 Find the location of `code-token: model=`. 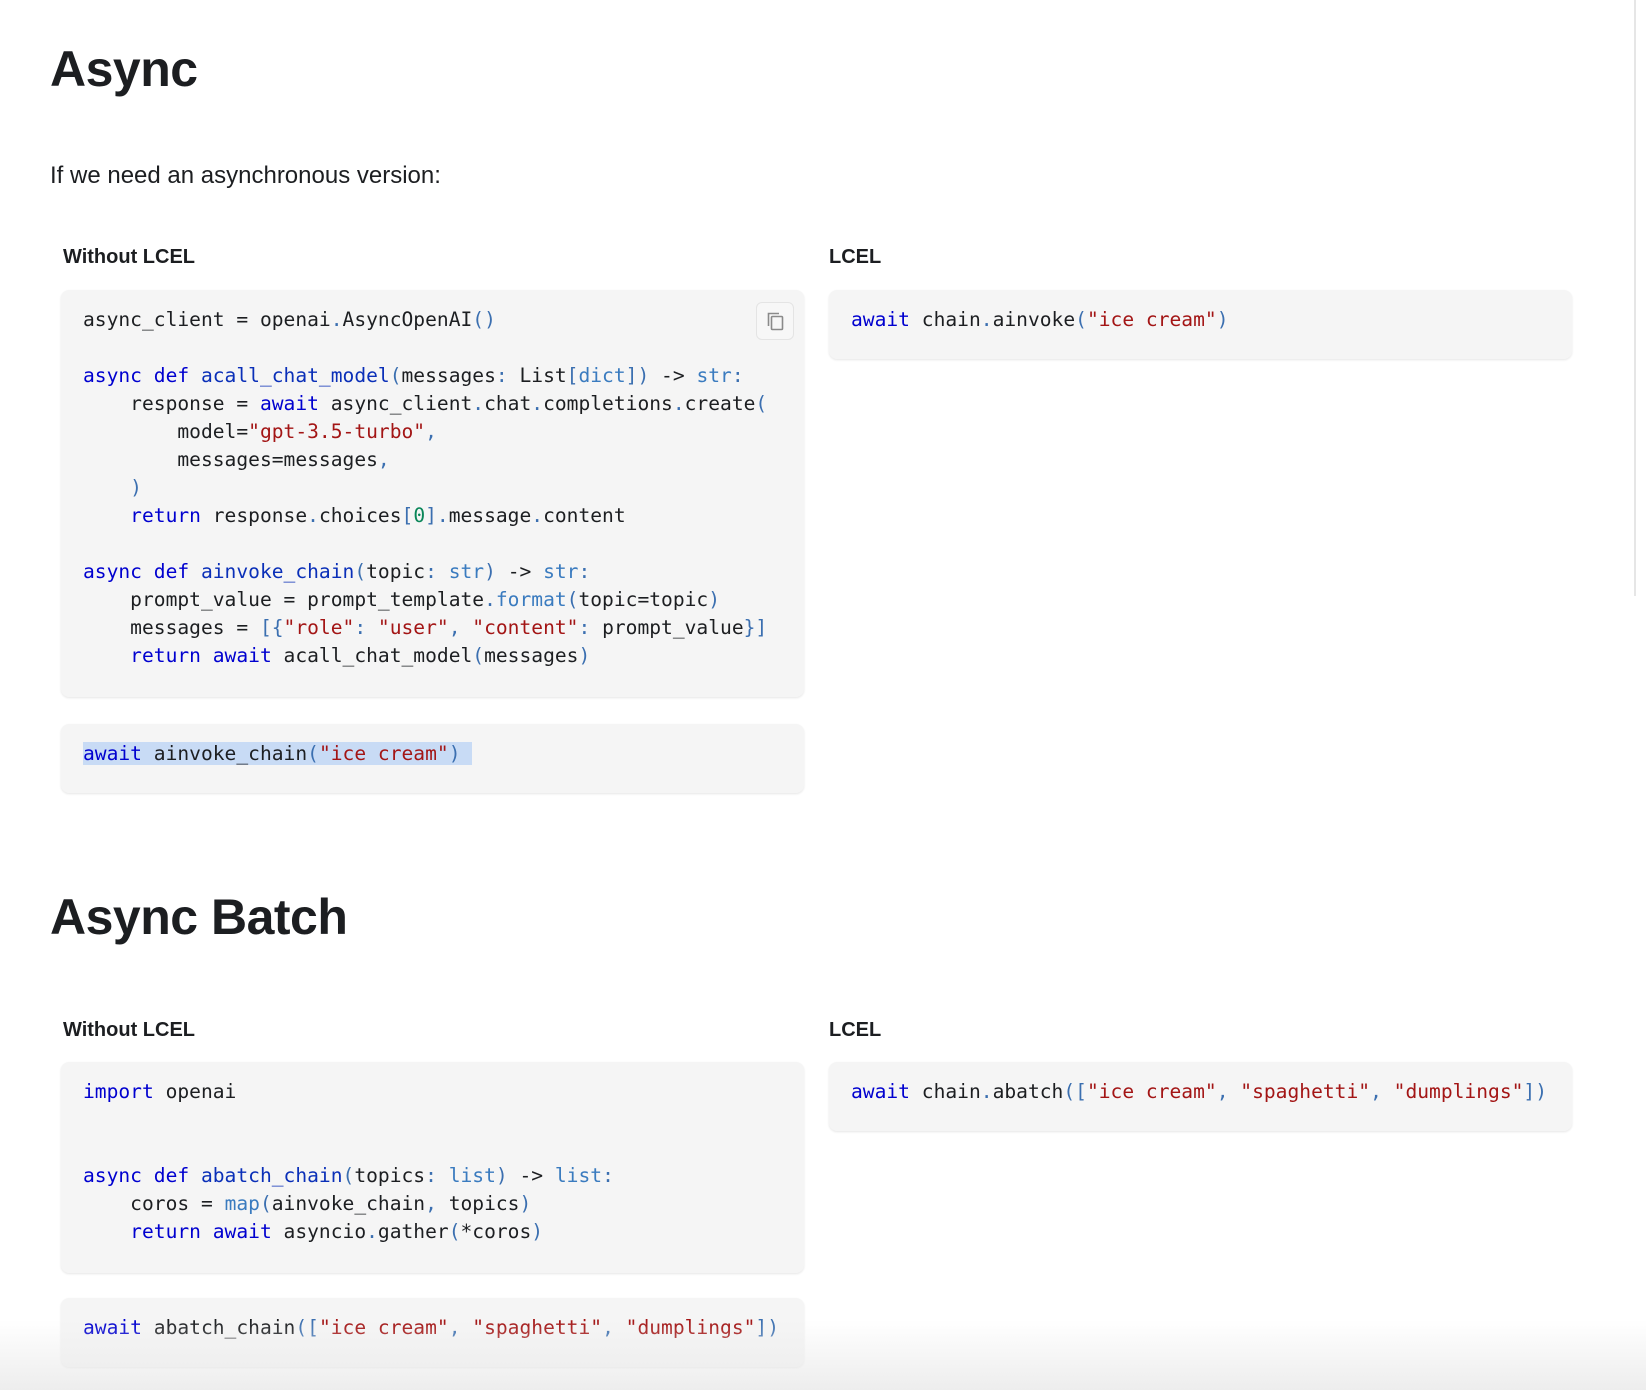

code-token: model= is located at coordinates (166, 431).